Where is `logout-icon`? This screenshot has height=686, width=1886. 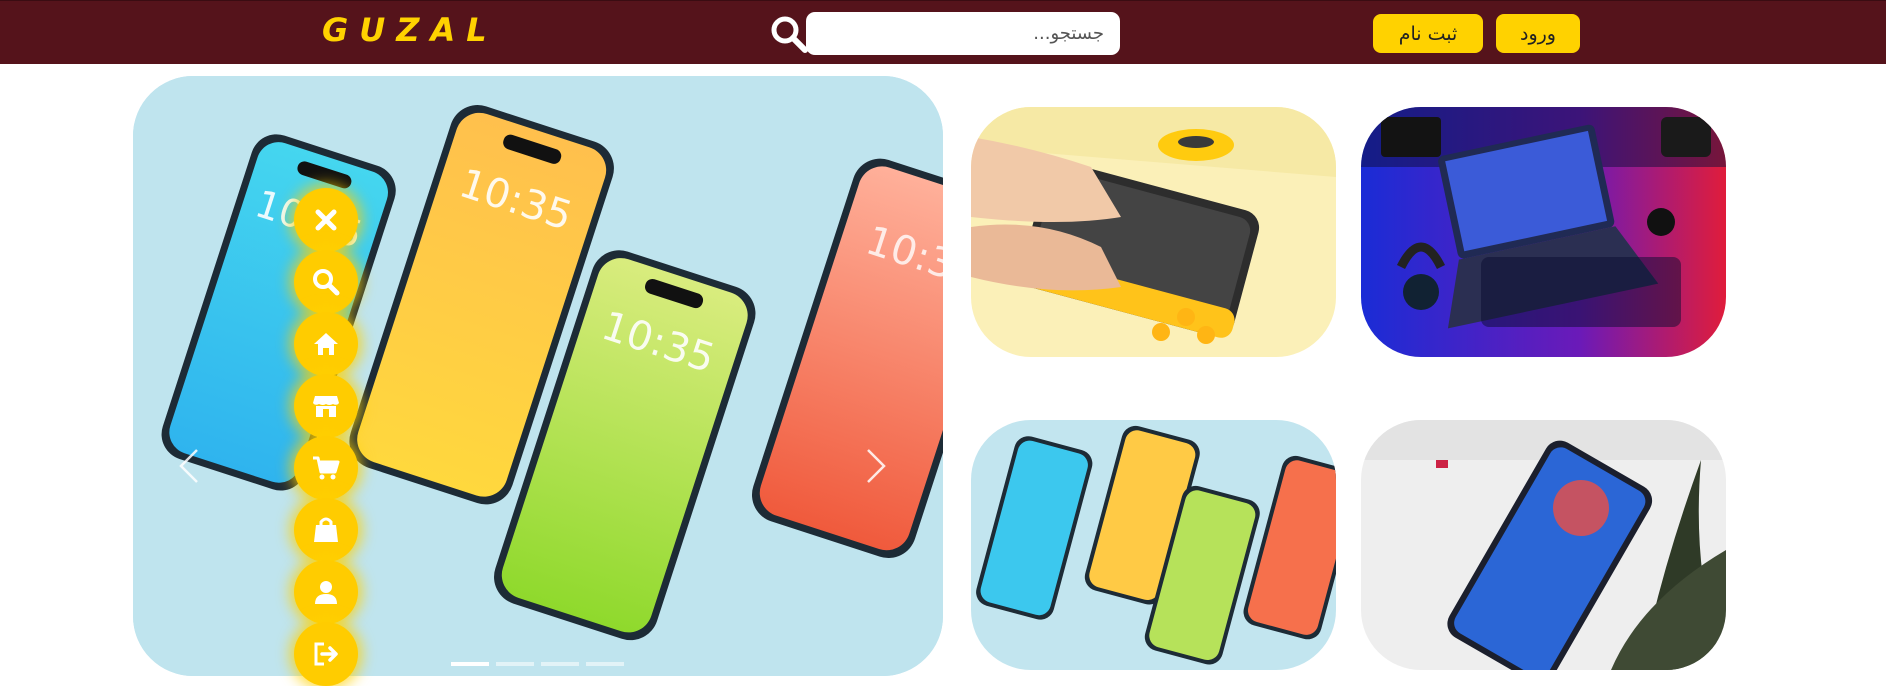
logout-icon is located at coordinates (326, 654).